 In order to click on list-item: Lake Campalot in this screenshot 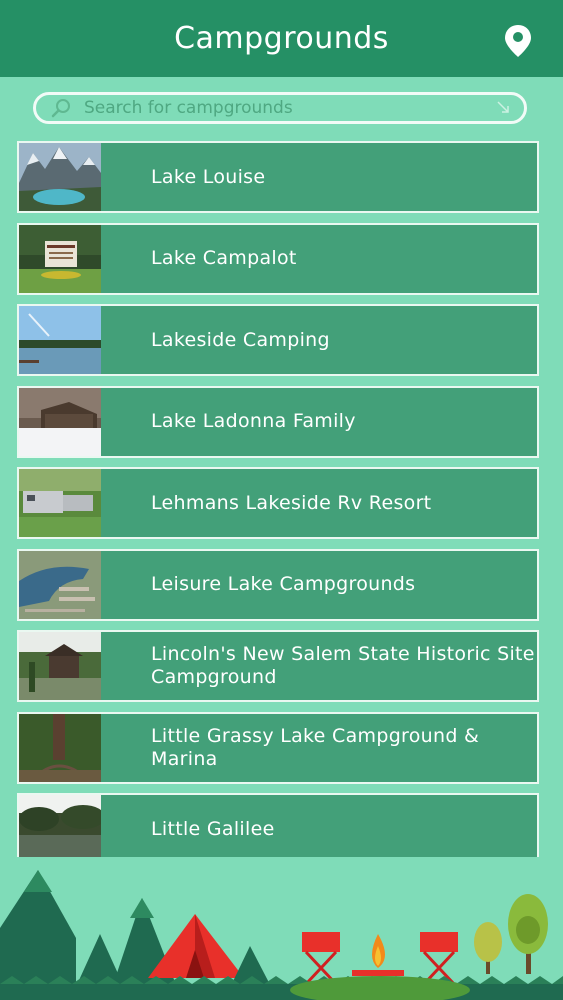, I will do `click(278, 258)`.